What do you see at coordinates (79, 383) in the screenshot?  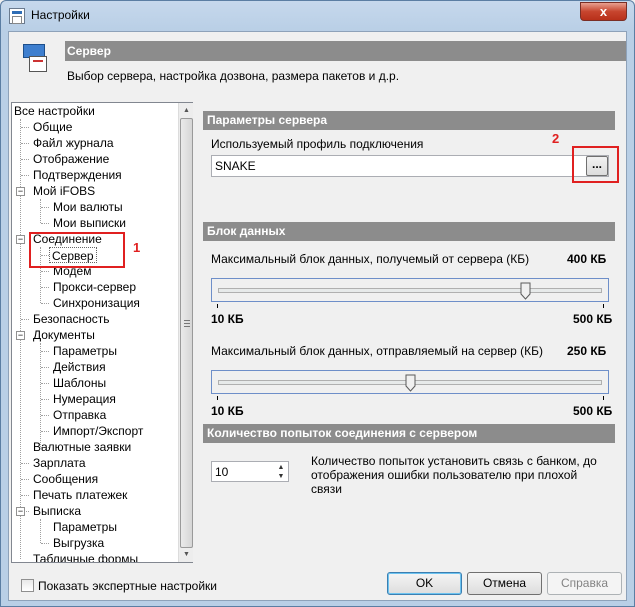 I see `tree-item-templates: Шаблоны` at bounding box center [79, 383].